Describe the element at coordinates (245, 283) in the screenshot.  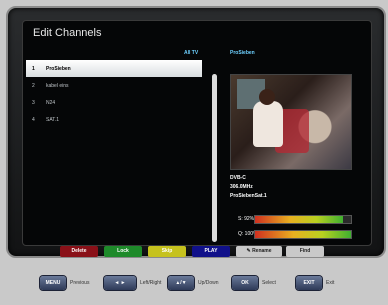
I see `ok-key: OK` at that location.